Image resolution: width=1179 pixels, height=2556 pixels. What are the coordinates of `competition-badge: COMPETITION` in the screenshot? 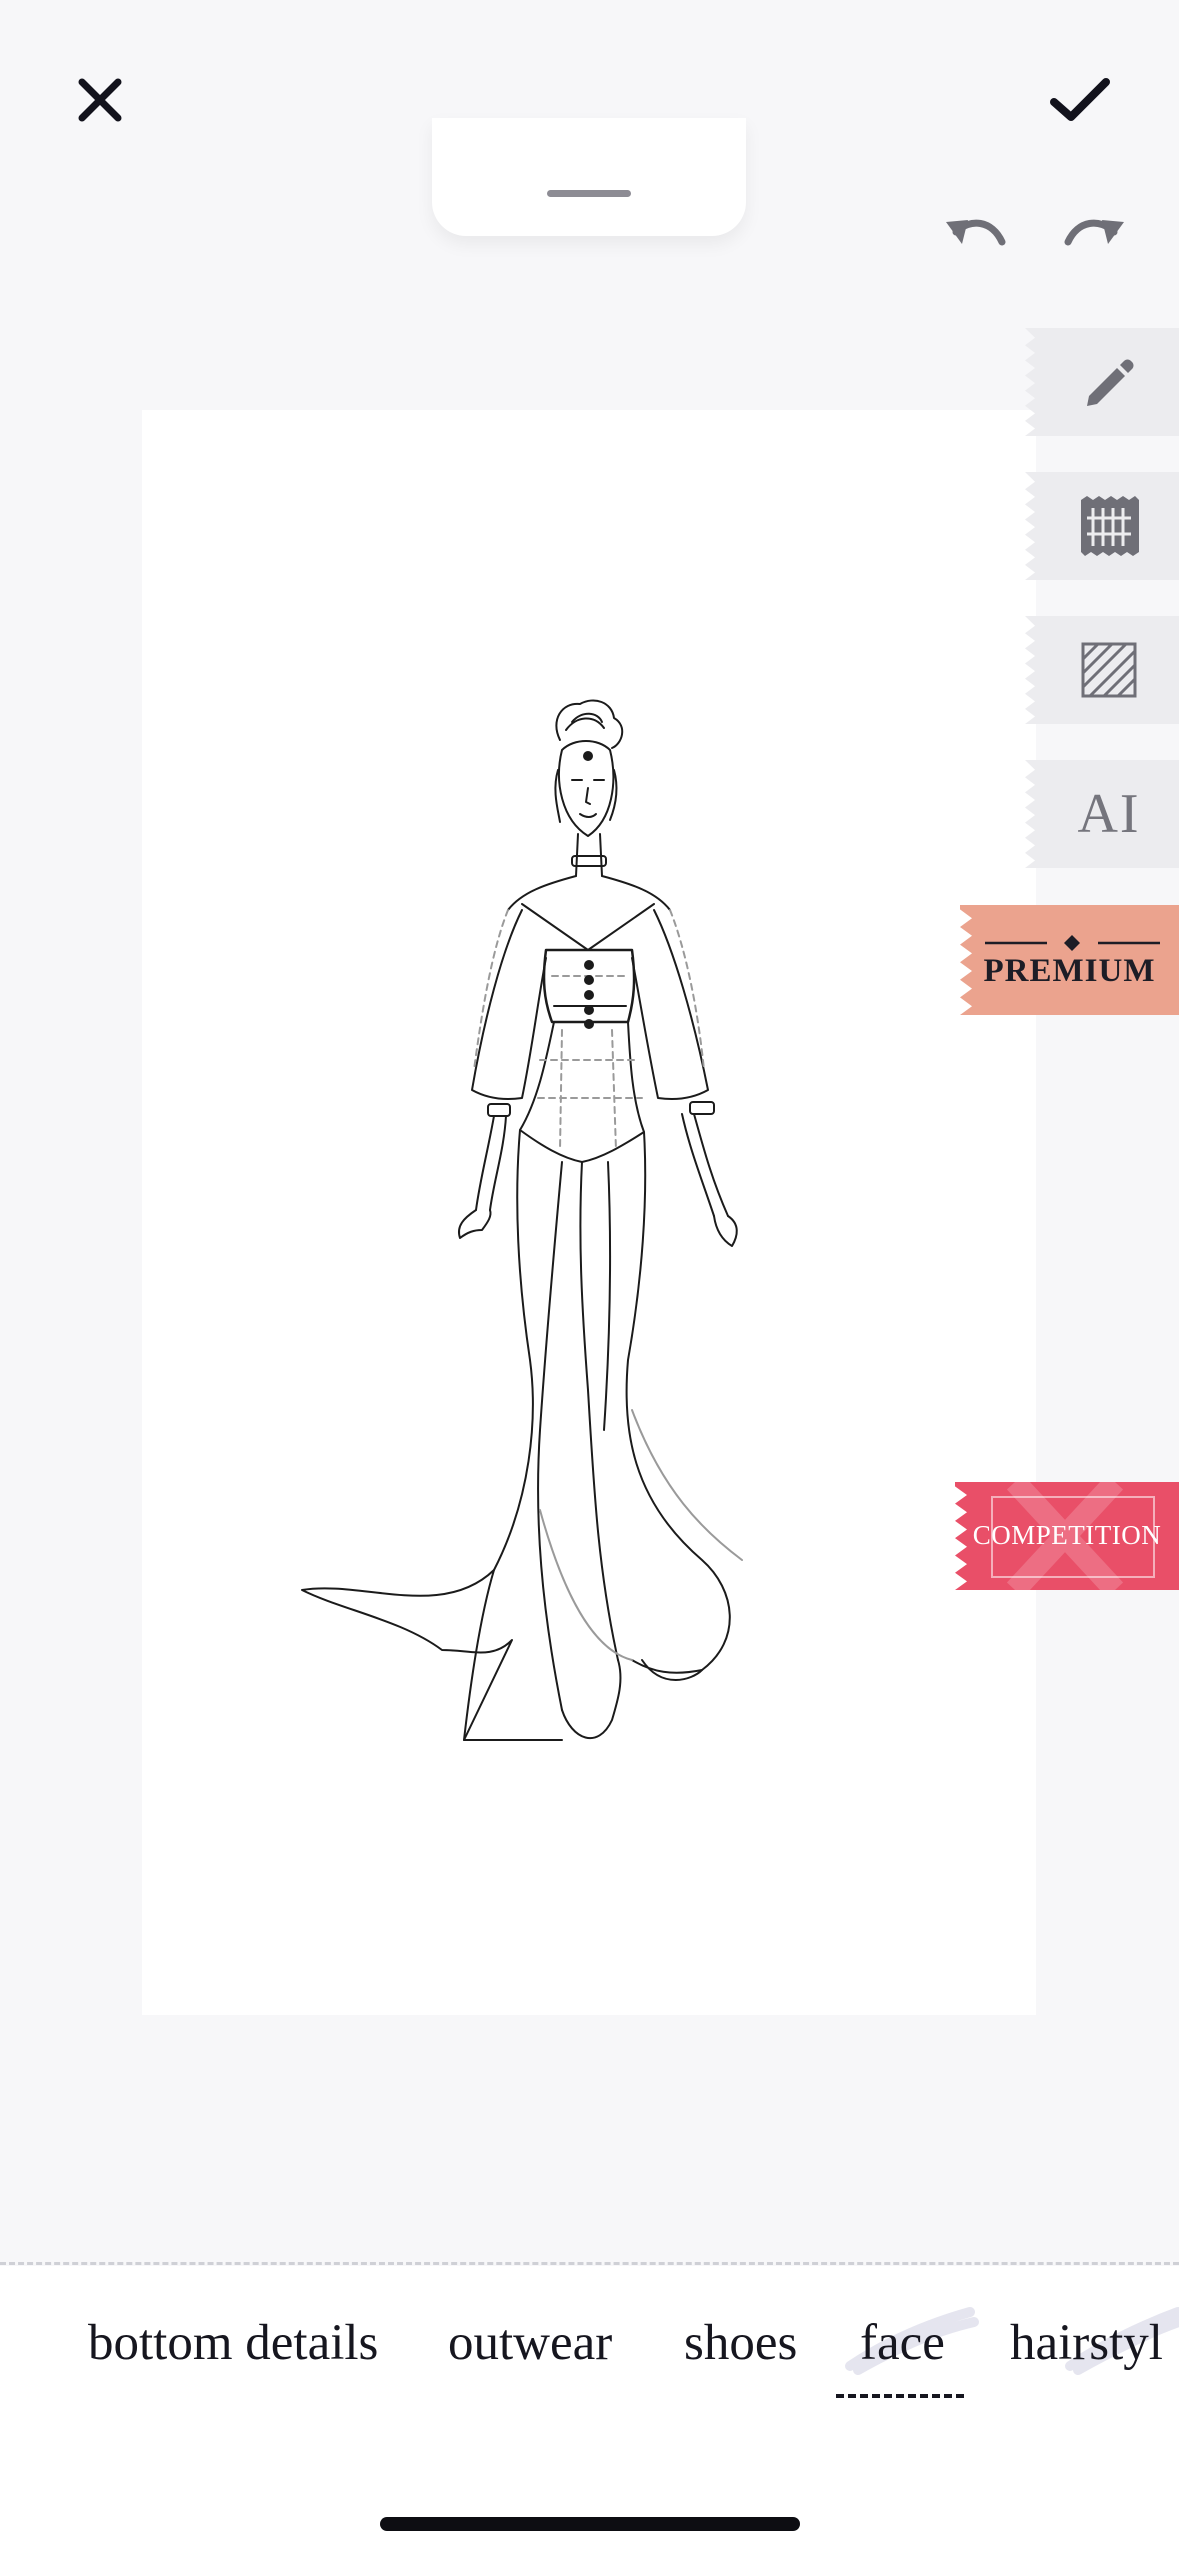 It's located at (1067, 1536).